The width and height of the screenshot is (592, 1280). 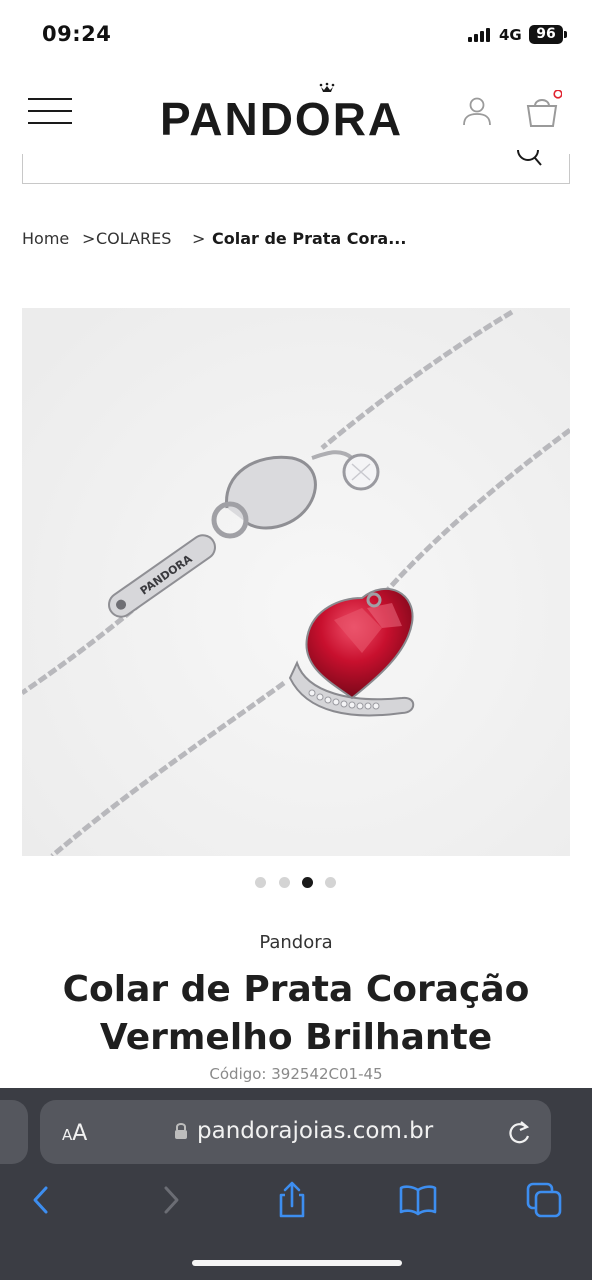 I want to click on url-text: pandorajoias.com.br, so click(x=315, y=1131).